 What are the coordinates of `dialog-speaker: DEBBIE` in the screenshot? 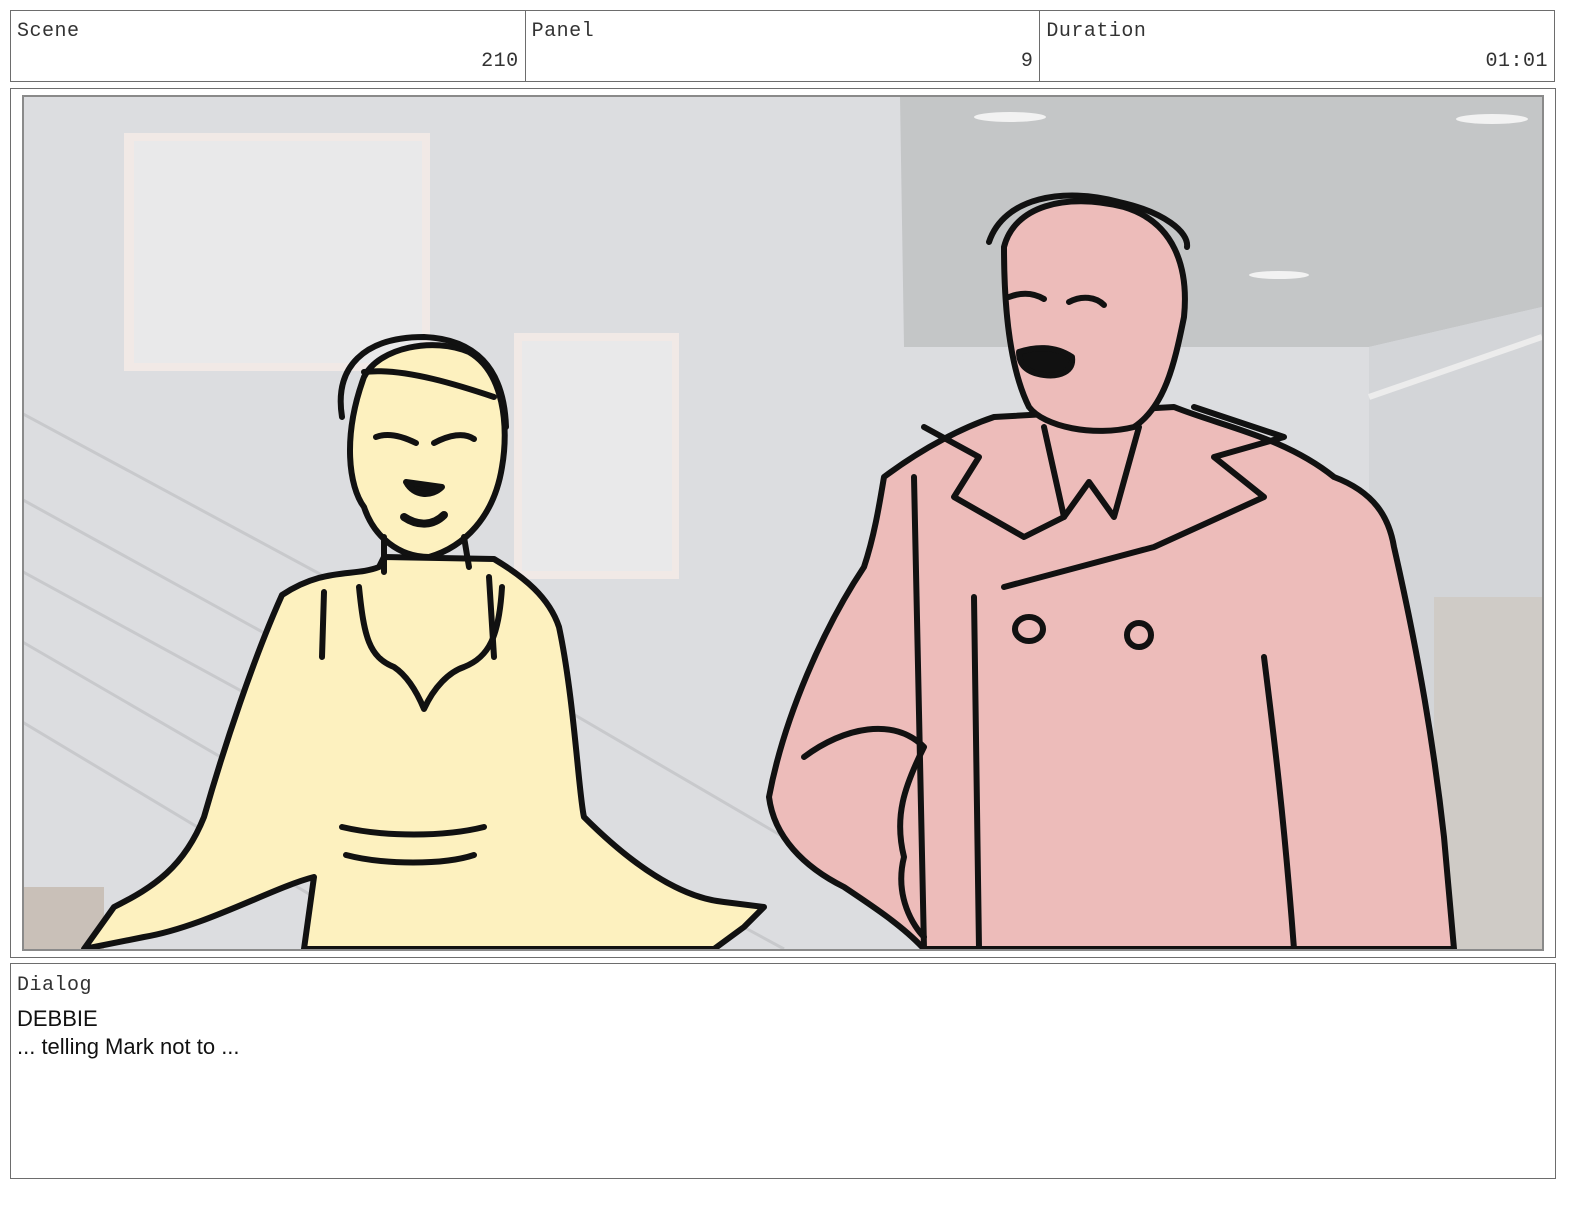 It's located at (57, 1018).